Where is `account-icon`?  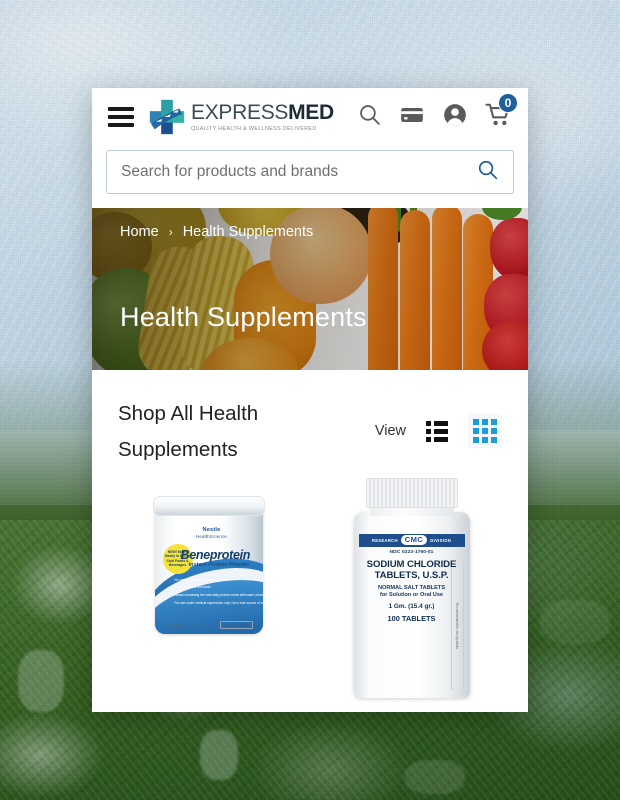 account-icon is located at coordinates (455, 117).